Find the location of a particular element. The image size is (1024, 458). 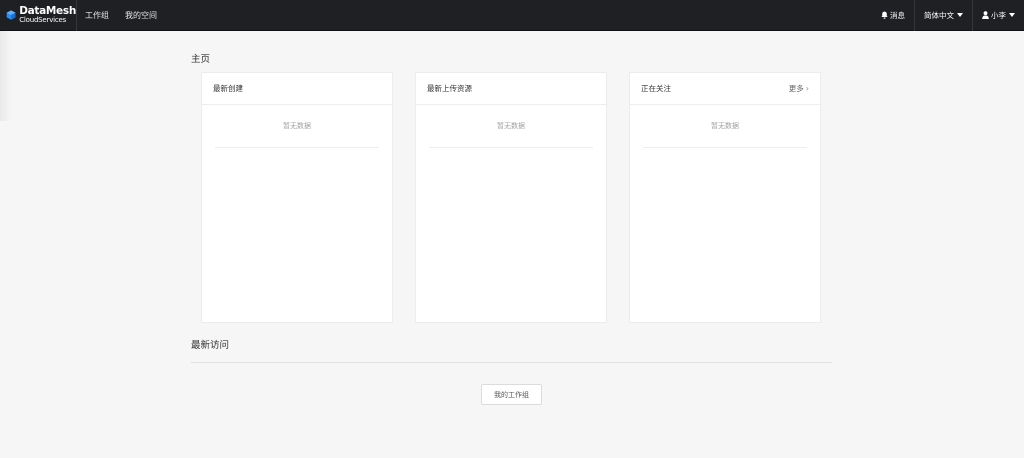

more-link: 更多 › is located at coordinates (799, 88).